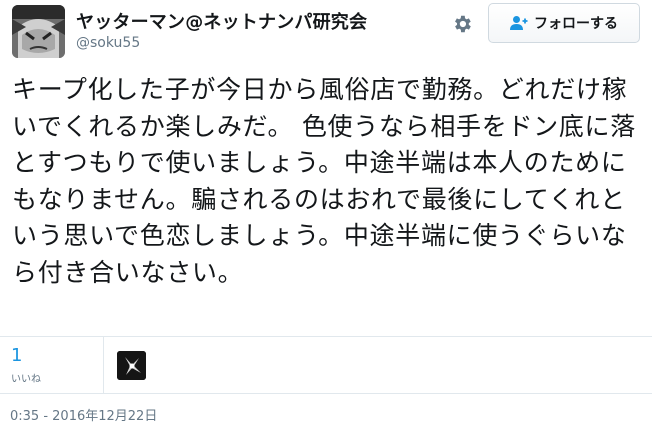 The image size is (652, 432). I want to click on follow-button: フォローする, so click(564, 23).